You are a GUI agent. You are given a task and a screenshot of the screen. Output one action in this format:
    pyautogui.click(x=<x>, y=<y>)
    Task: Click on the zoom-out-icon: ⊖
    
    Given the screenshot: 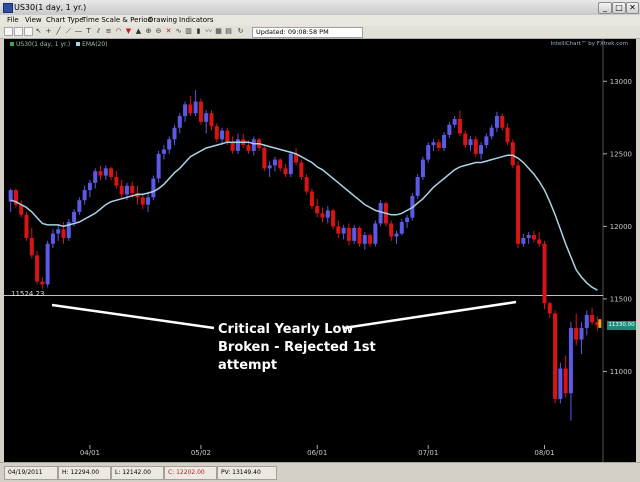 What is the action you would take?
    pyautogui.click(x=158, y=31)
    